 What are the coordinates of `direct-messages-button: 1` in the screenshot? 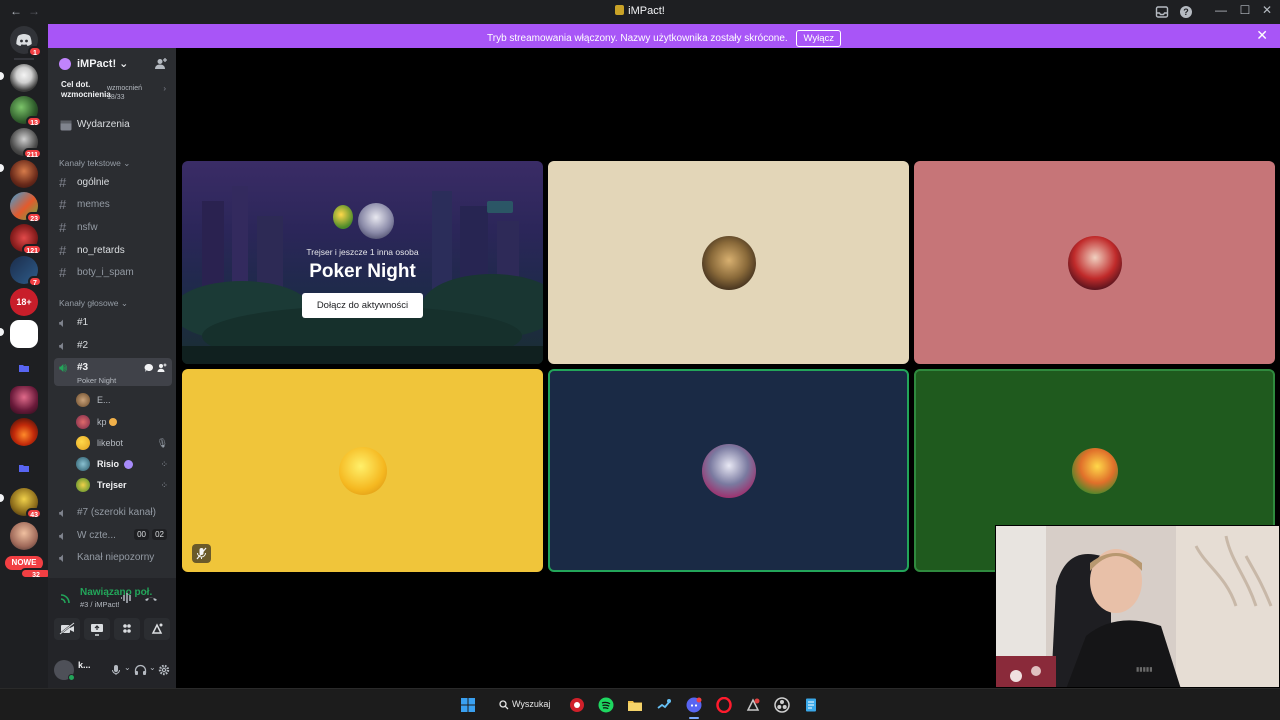 It's located at (26, 41).